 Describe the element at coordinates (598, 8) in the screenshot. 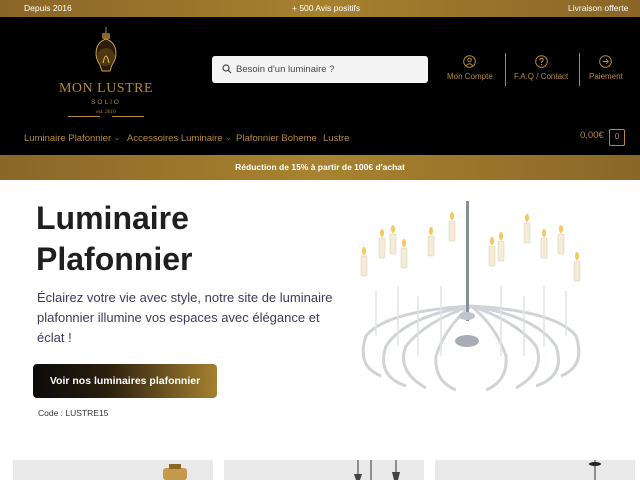

I see `free-delivery-text: Livraison offerte` at that location.